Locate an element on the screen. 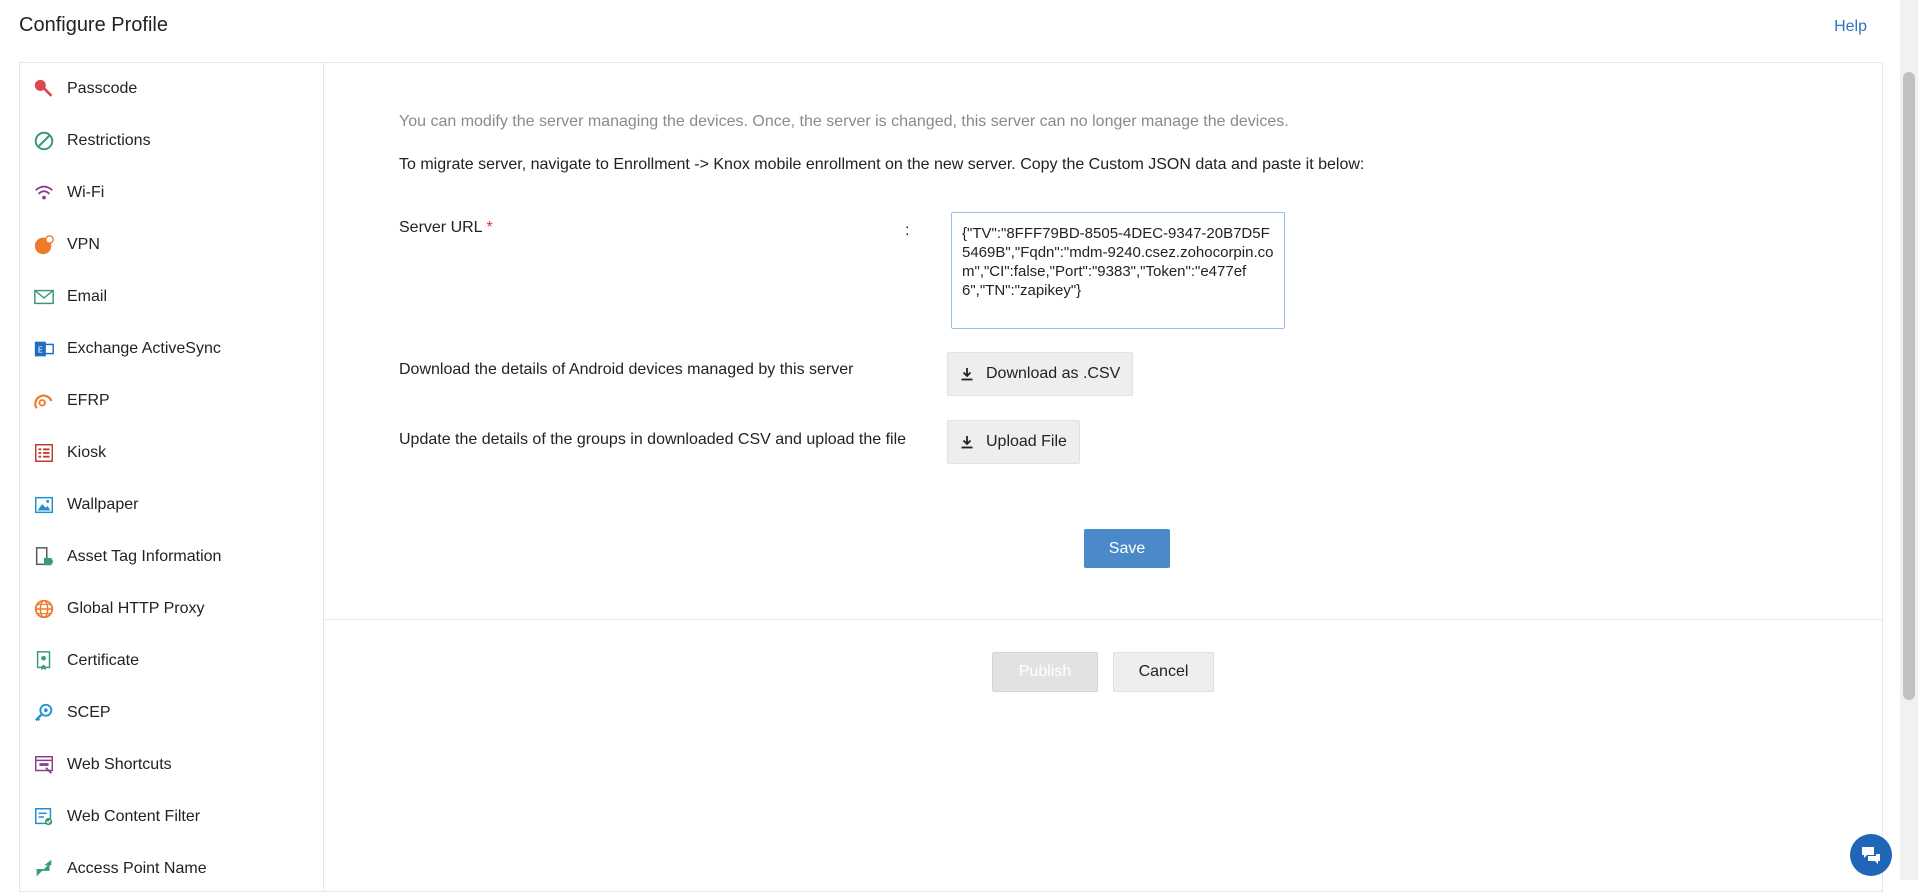  download-csv-button: Download as .CSV is located at coordinates (1040, 374).